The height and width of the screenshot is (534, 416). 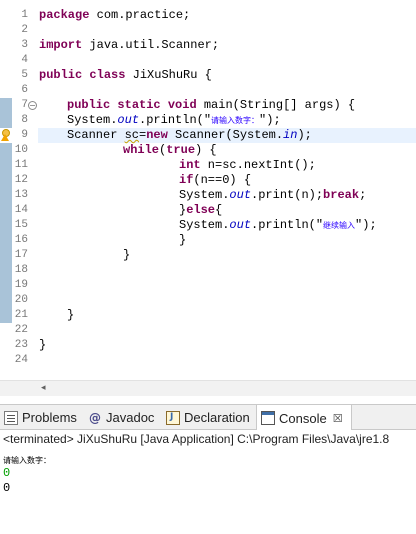 I want to click on line-number: 1, so click(x=24, y=15).